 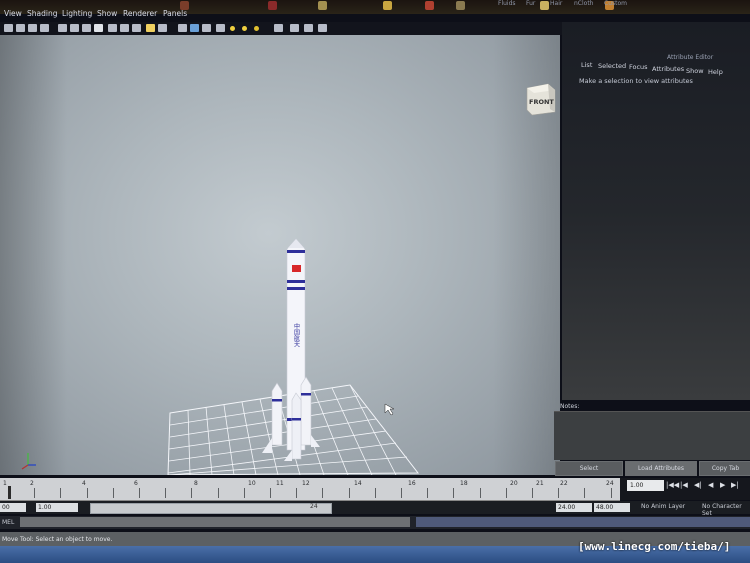 I want to click on range-end-field: 48.00, so click(x=612, y=507).